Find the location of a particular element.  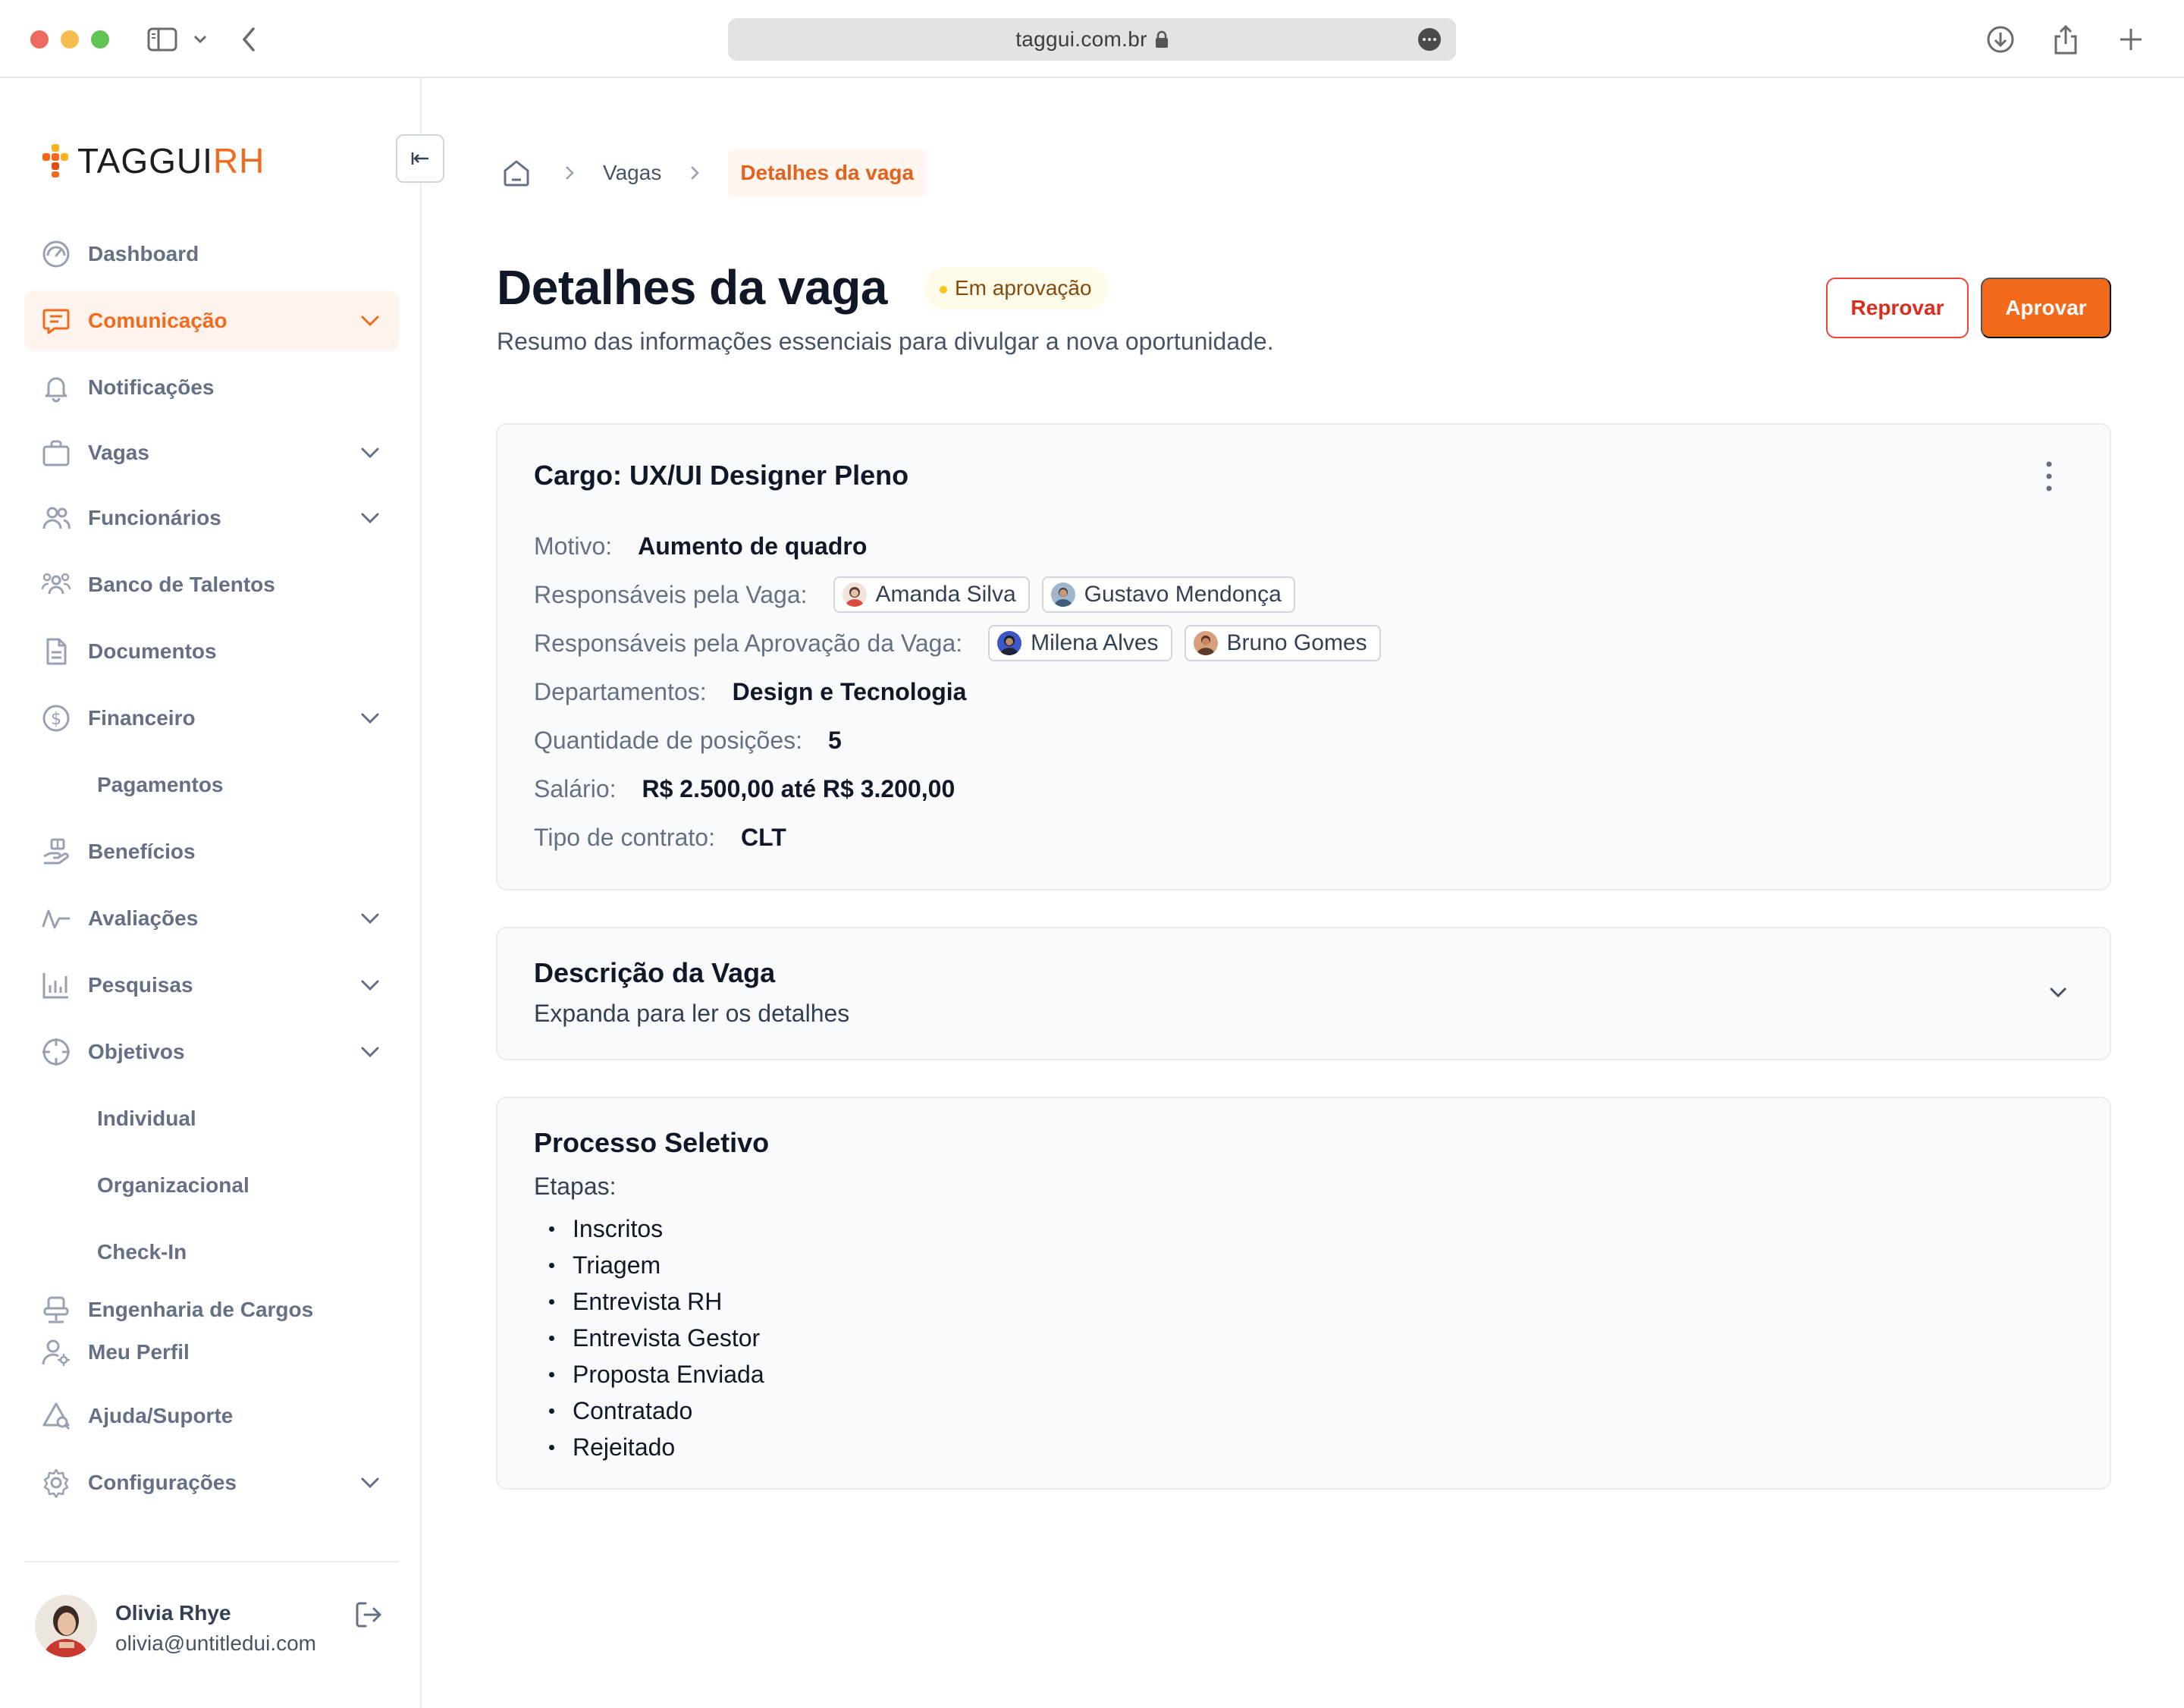

job-title: Cargo: UX/UI Designer Pleno is located at coordinates (721, 475).